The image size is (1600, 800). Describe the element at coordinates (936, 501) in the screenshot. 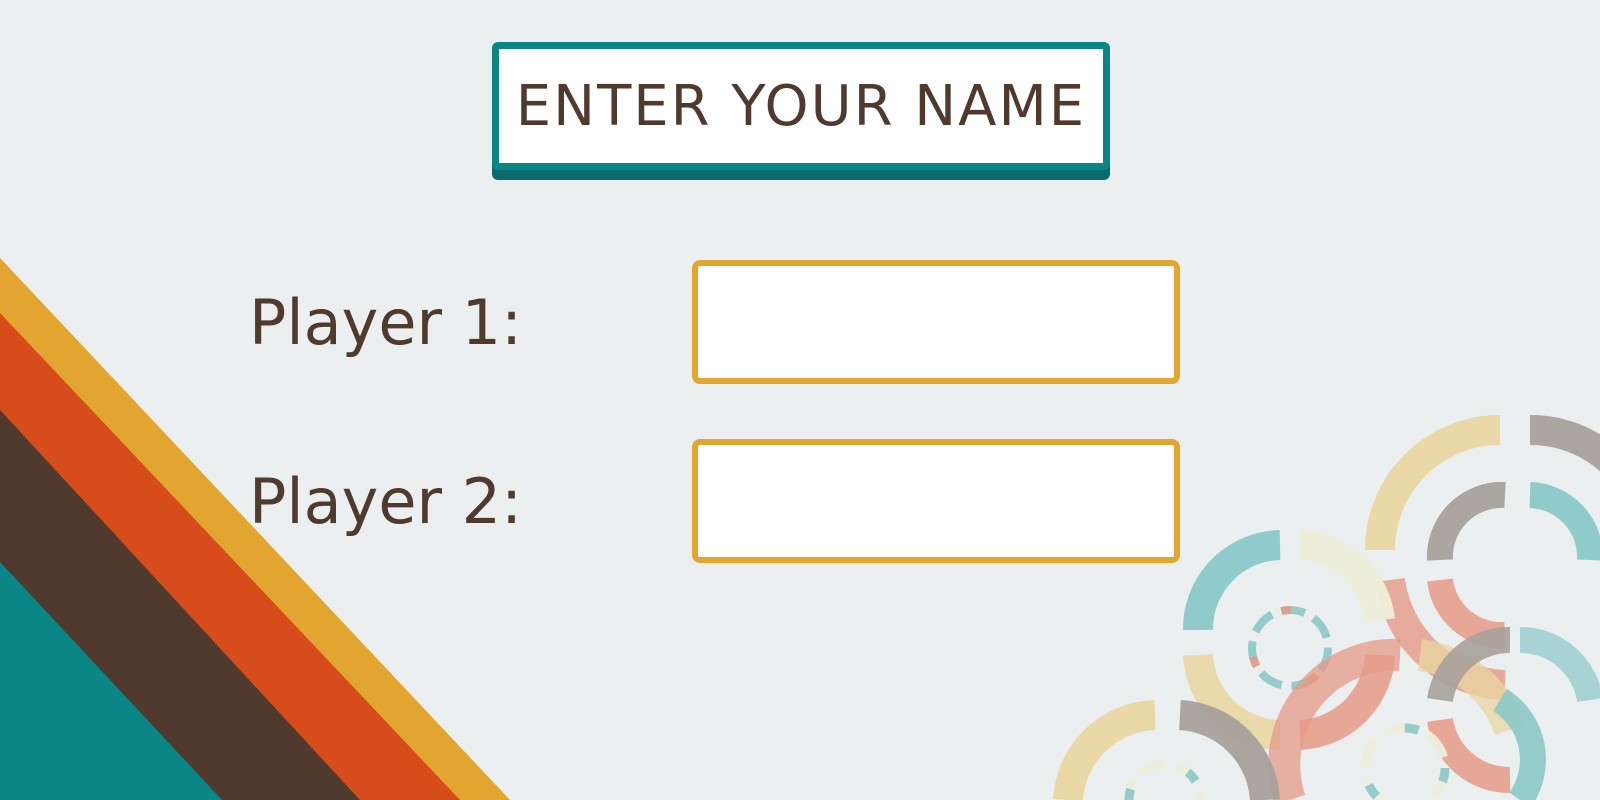

I see `player-2-name-input` at that location.